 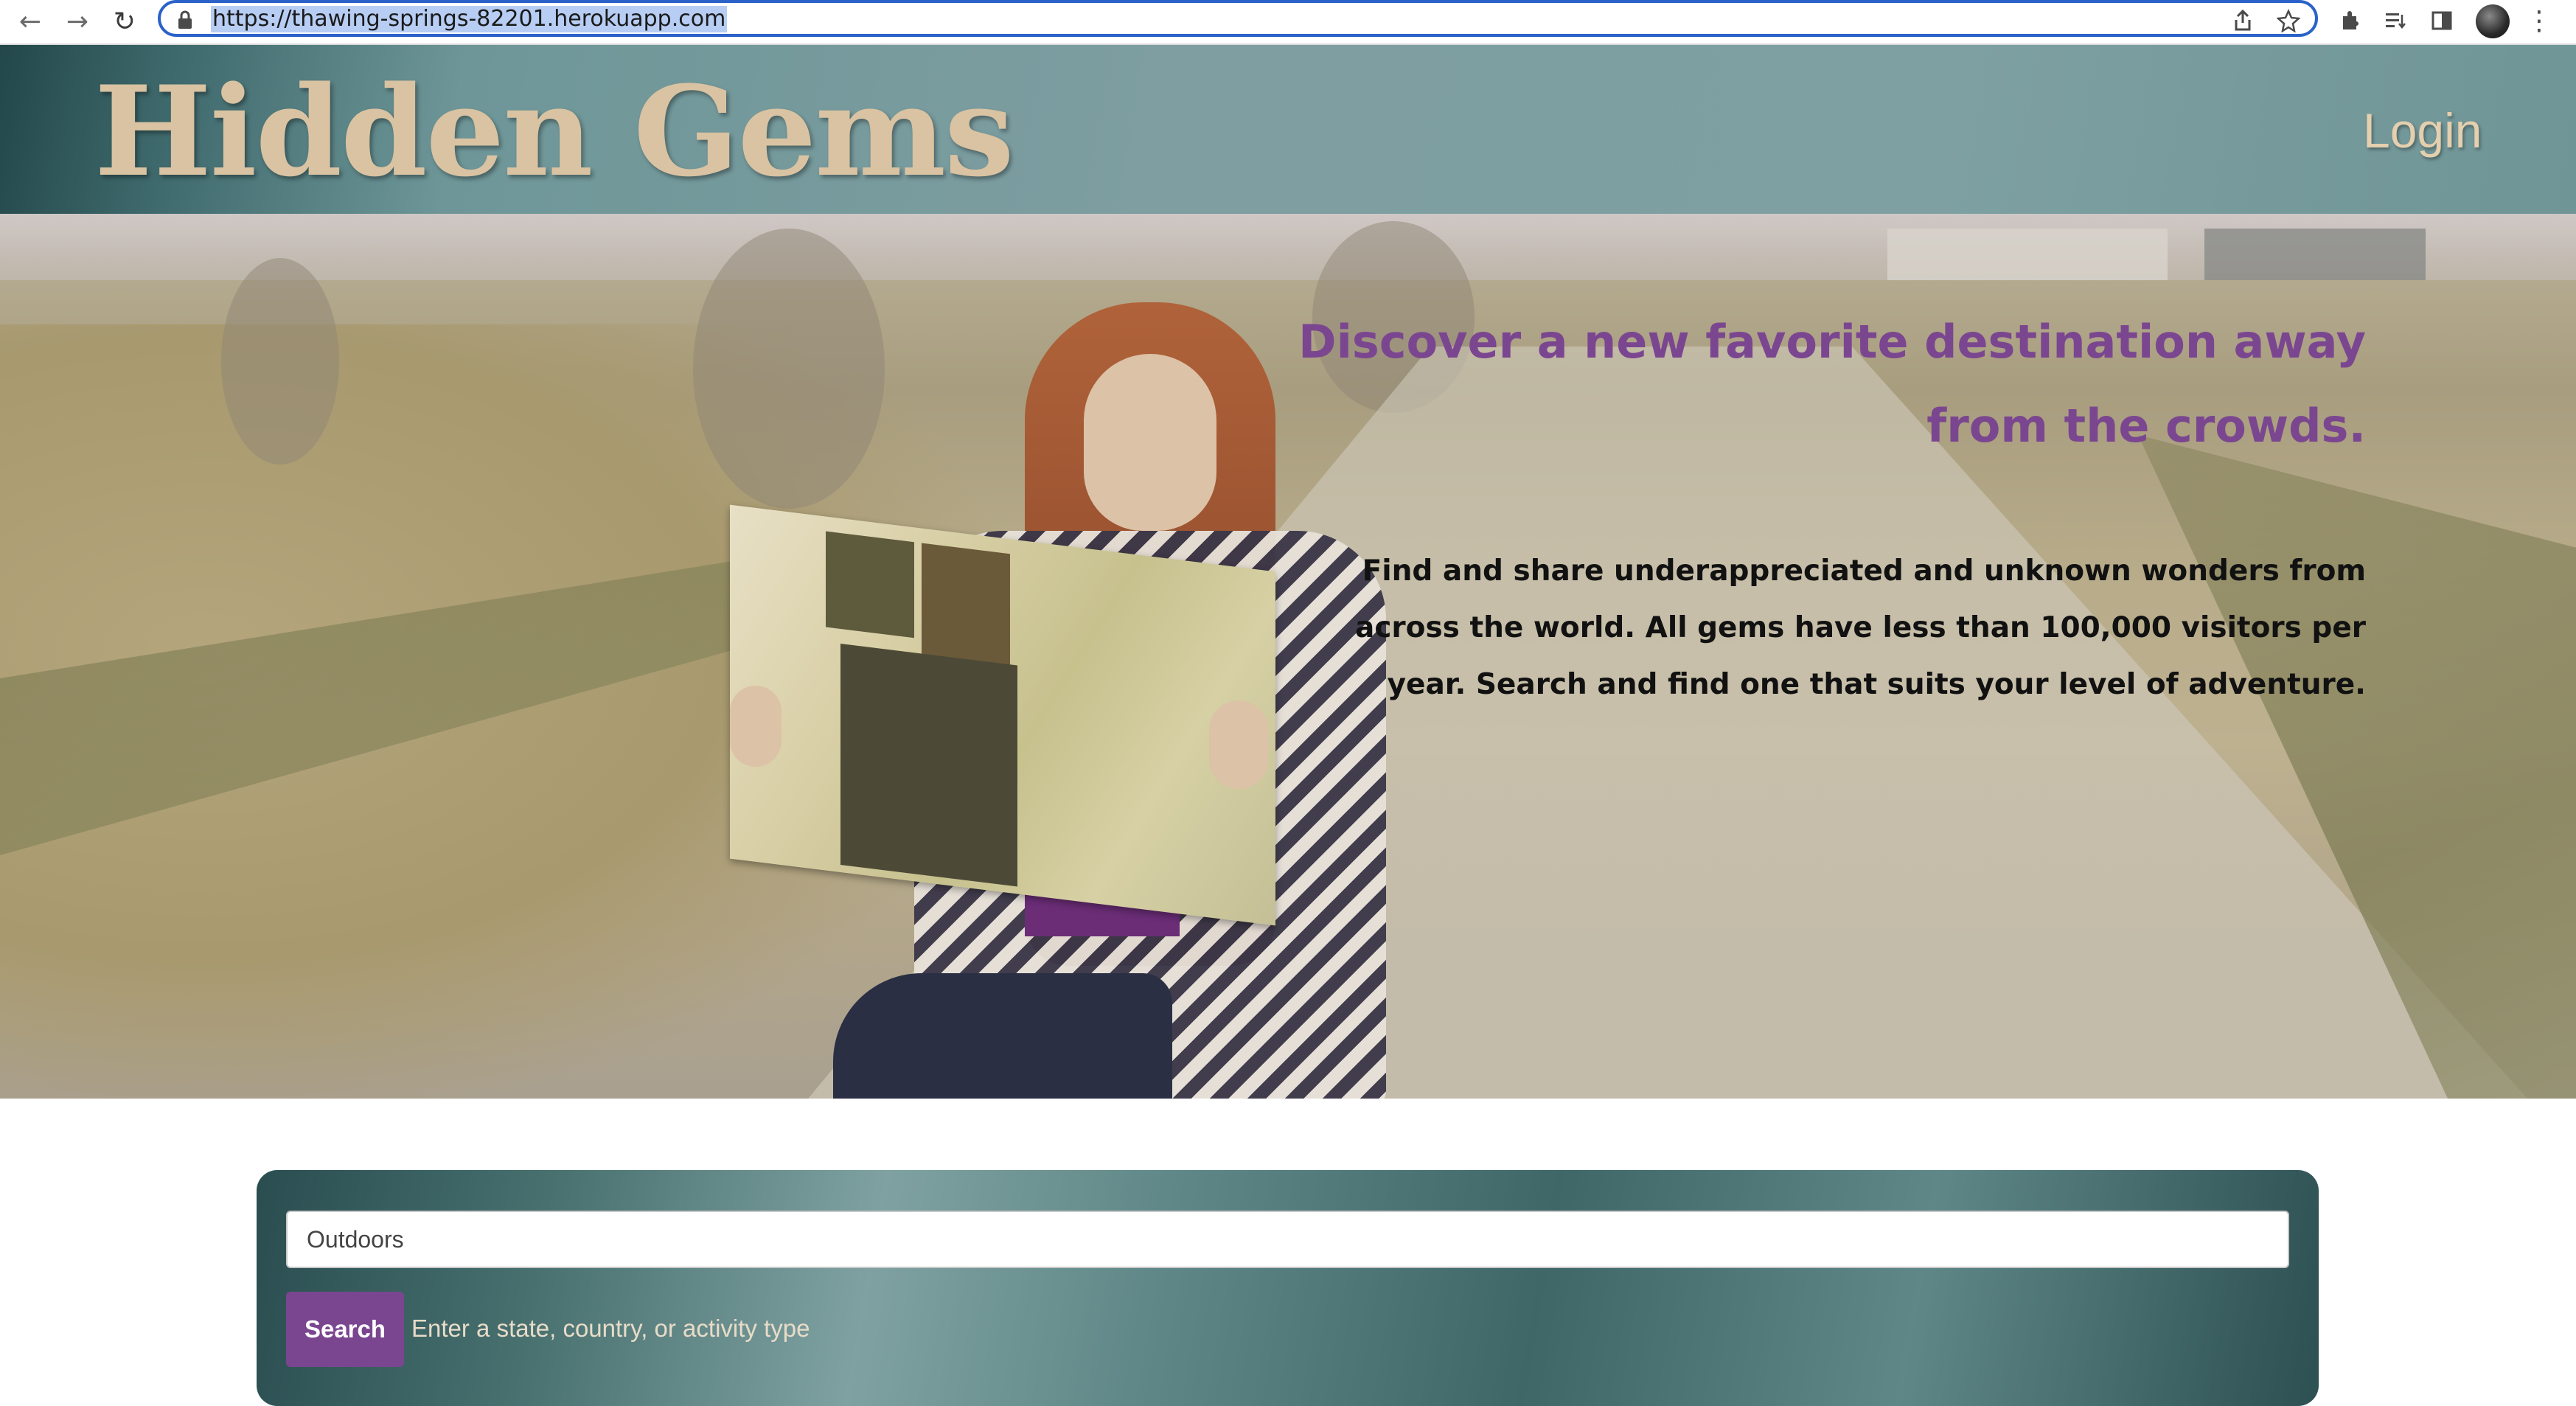 What do you see at coordinates (554, 131) in the screenshot?
I see `site-logo-title: Hidden Gems` at bounding box center [554, 131].